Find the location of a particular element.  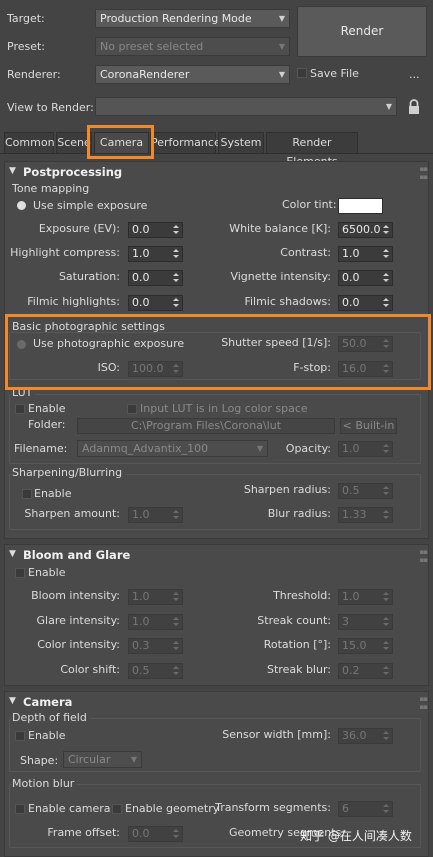

tab-system: System is located at coordinates (241, 142).